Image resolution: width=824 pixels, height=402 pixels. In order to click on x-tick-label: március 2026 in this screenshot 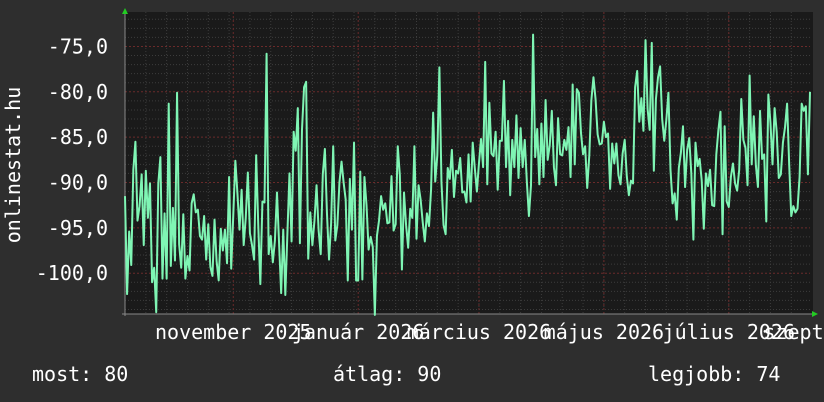, I will do `click(479, 332)`.